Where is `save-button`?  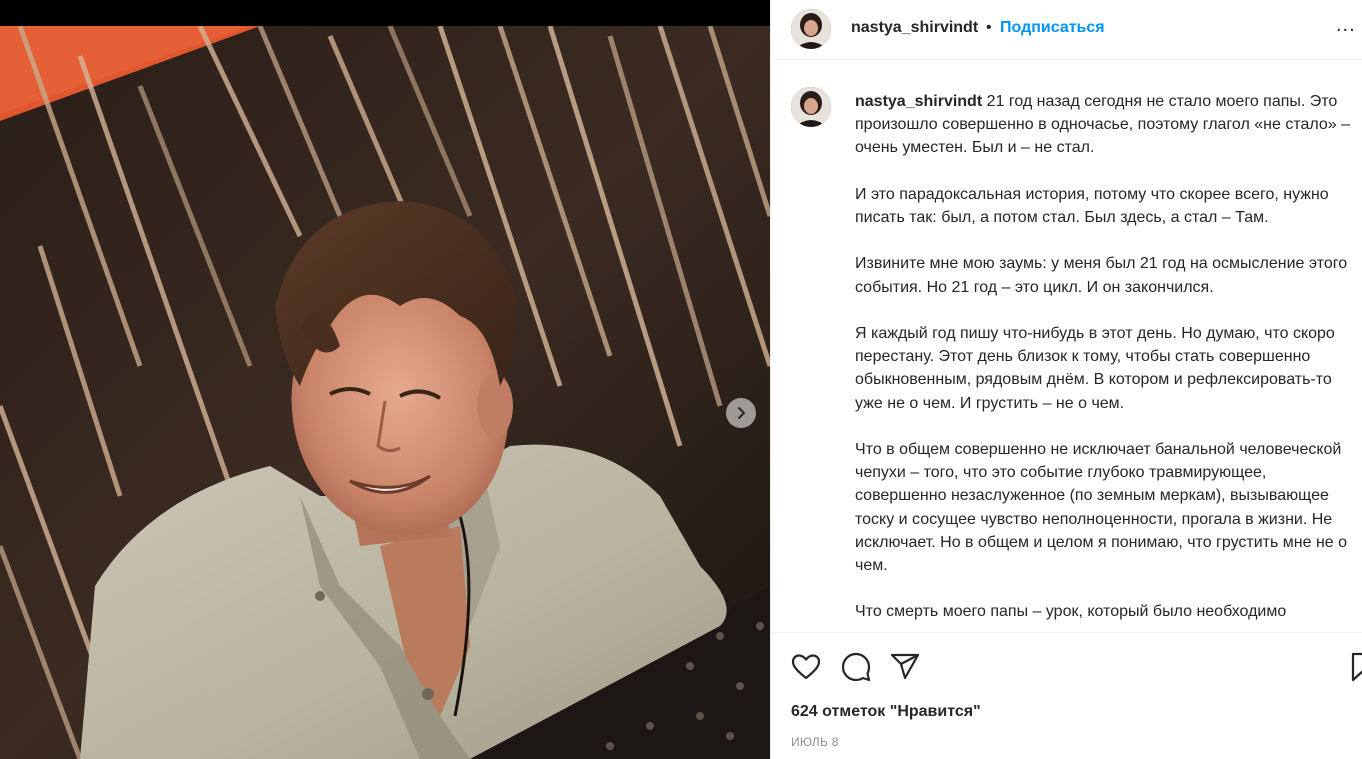 save-button is located at coordinates (1354, 667).